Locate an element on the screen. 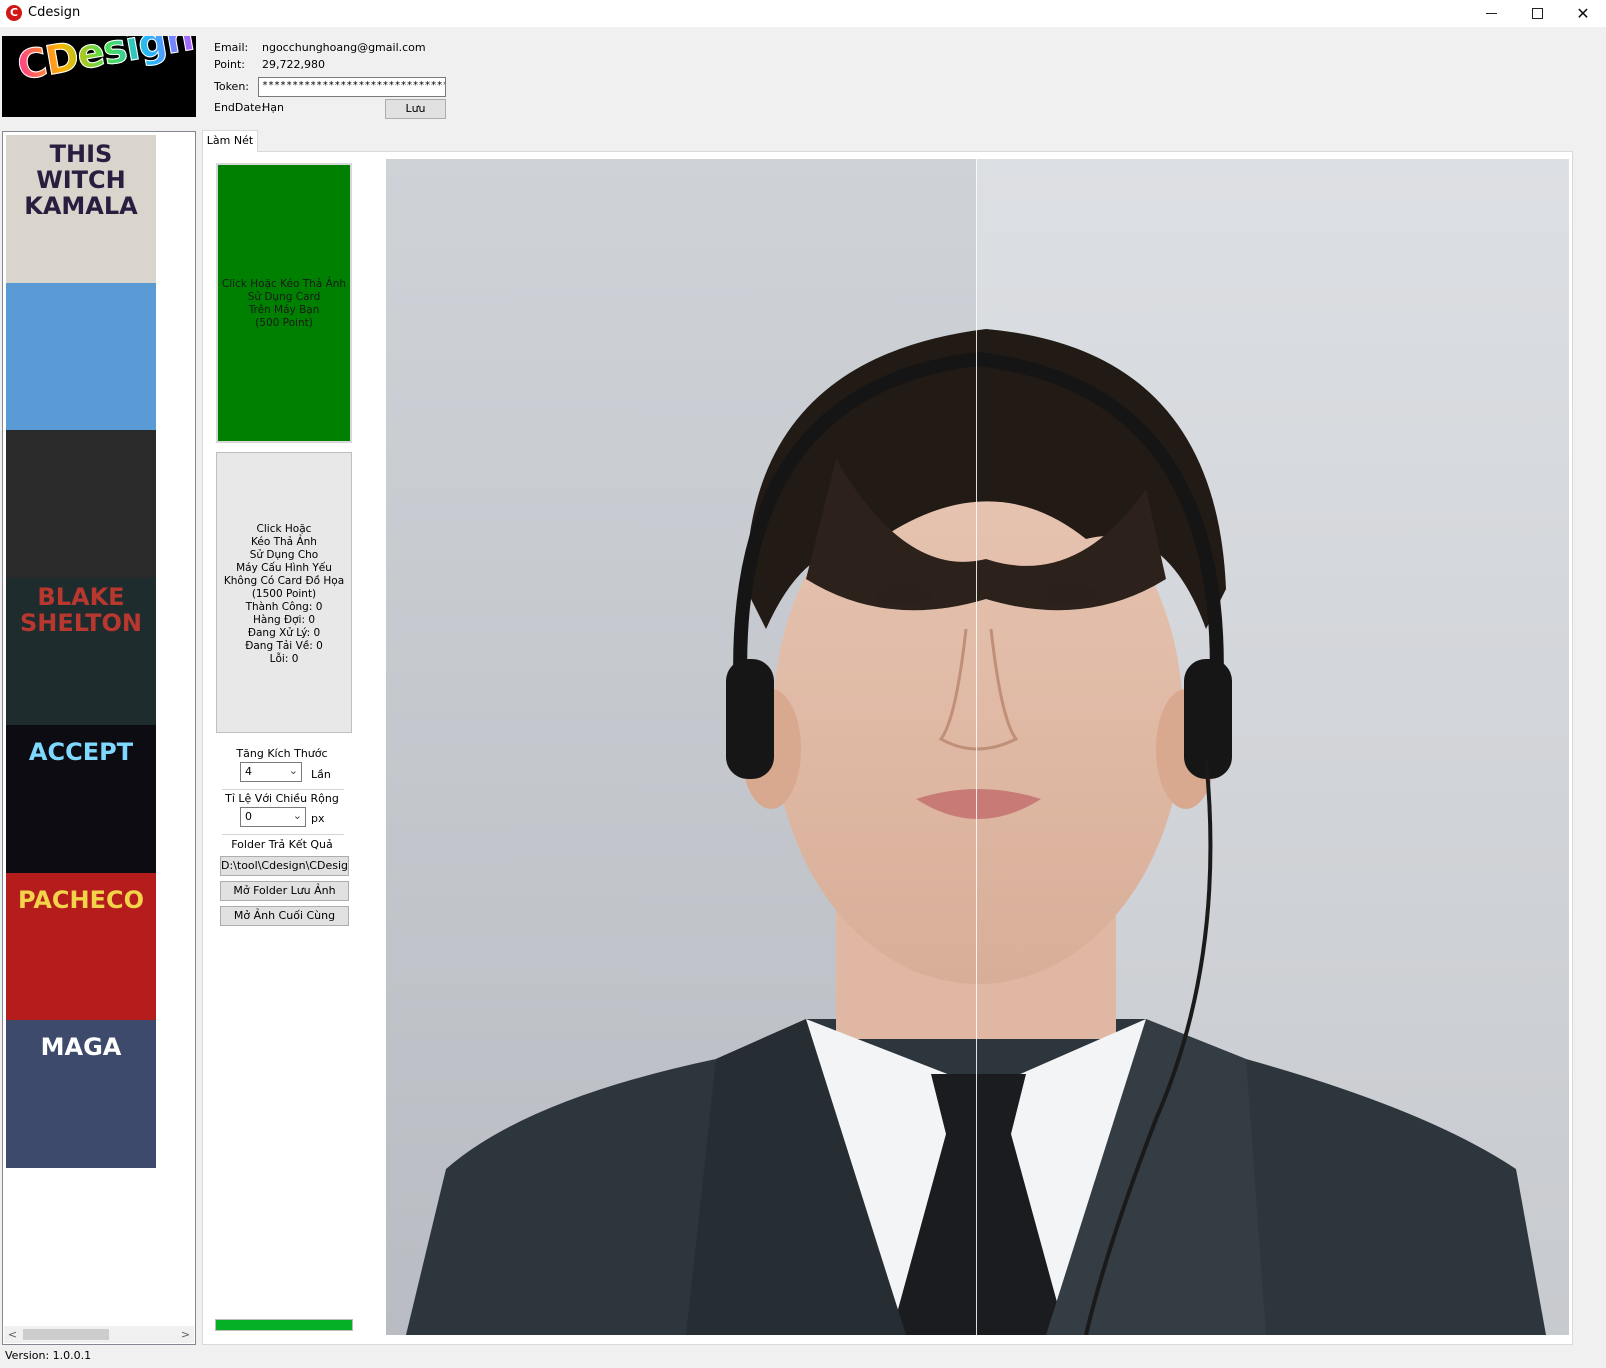 The height and width of the screenshot is (1368, 1606). maximize-button is located at coordinates (1537, 13).